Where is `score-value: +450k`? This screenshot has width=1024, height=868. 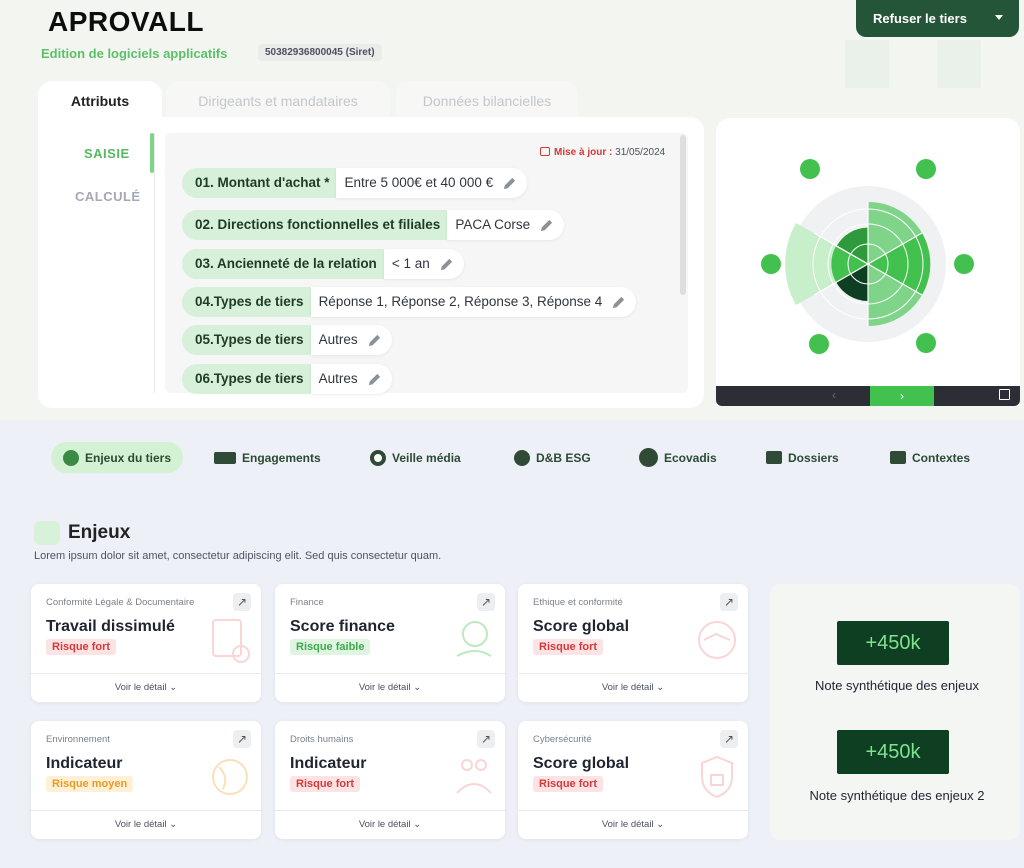
score-value: +450k is located at coordinates (893, 643).